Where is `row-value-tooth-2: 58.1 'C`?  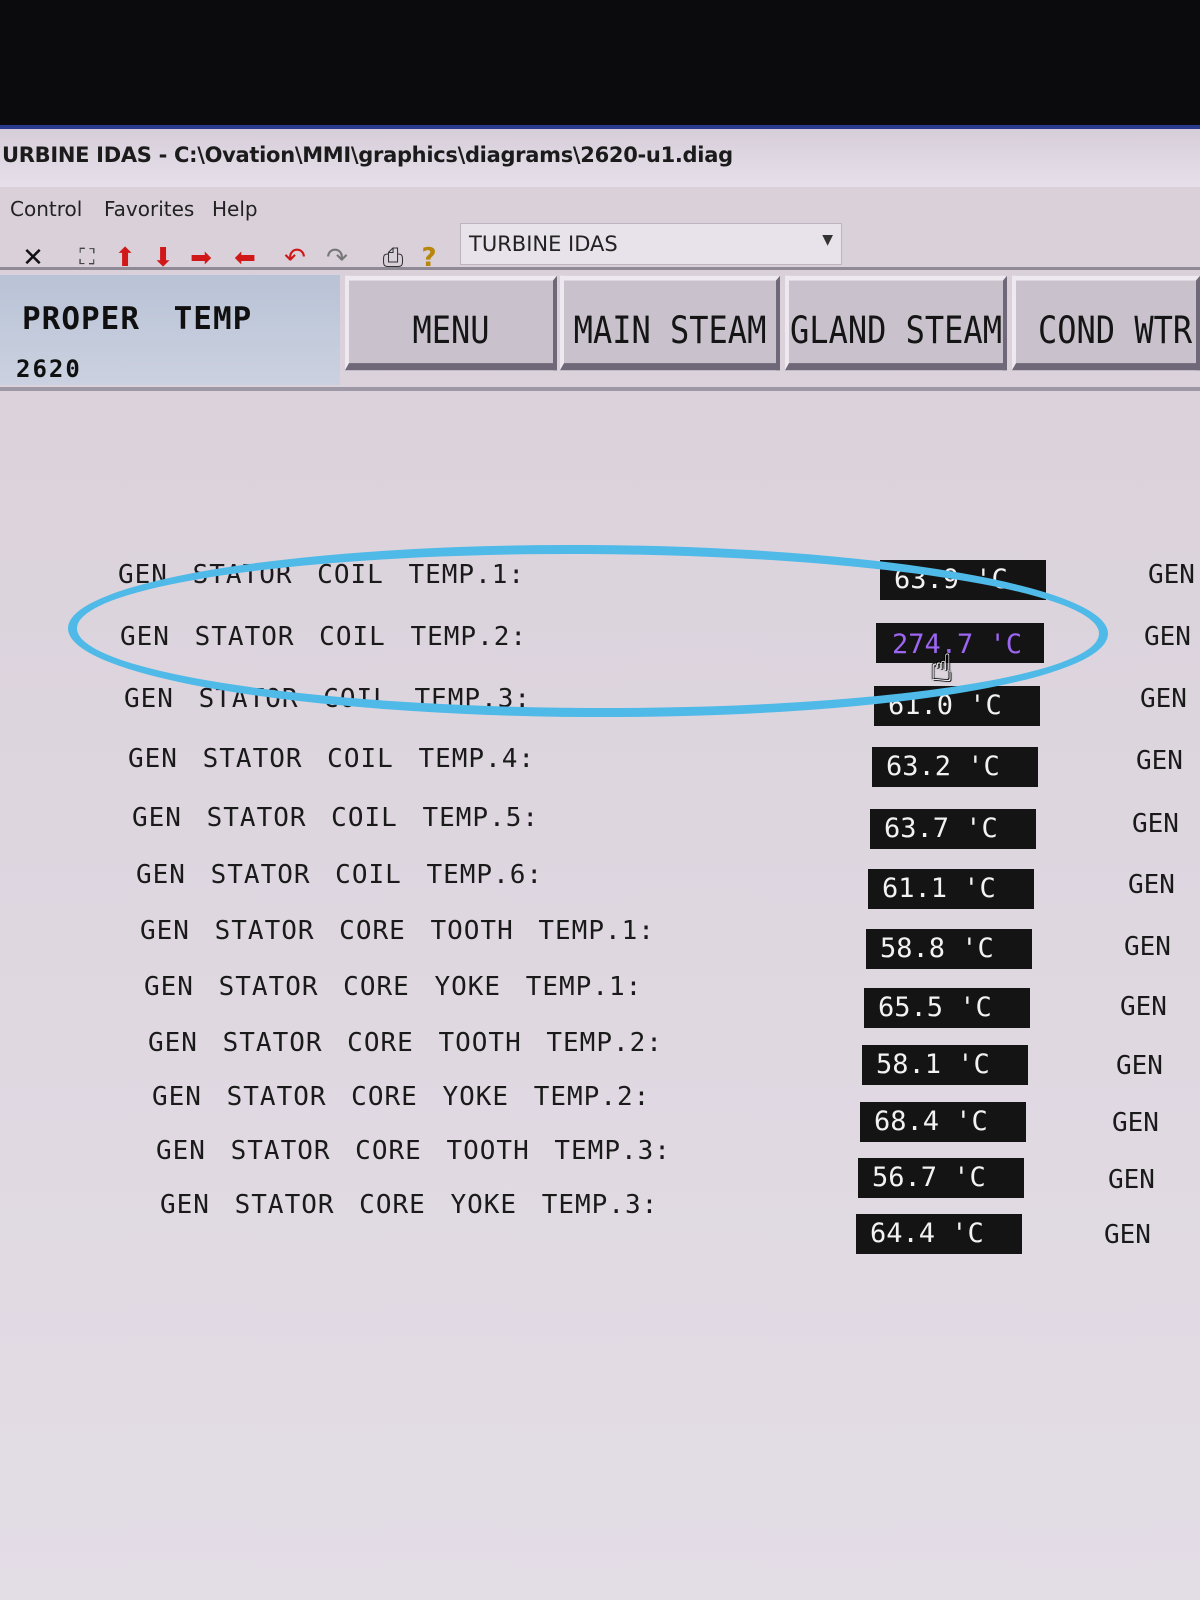
row-value-tooth-2: 58.1 'C is located at coordinates (945, 1065).